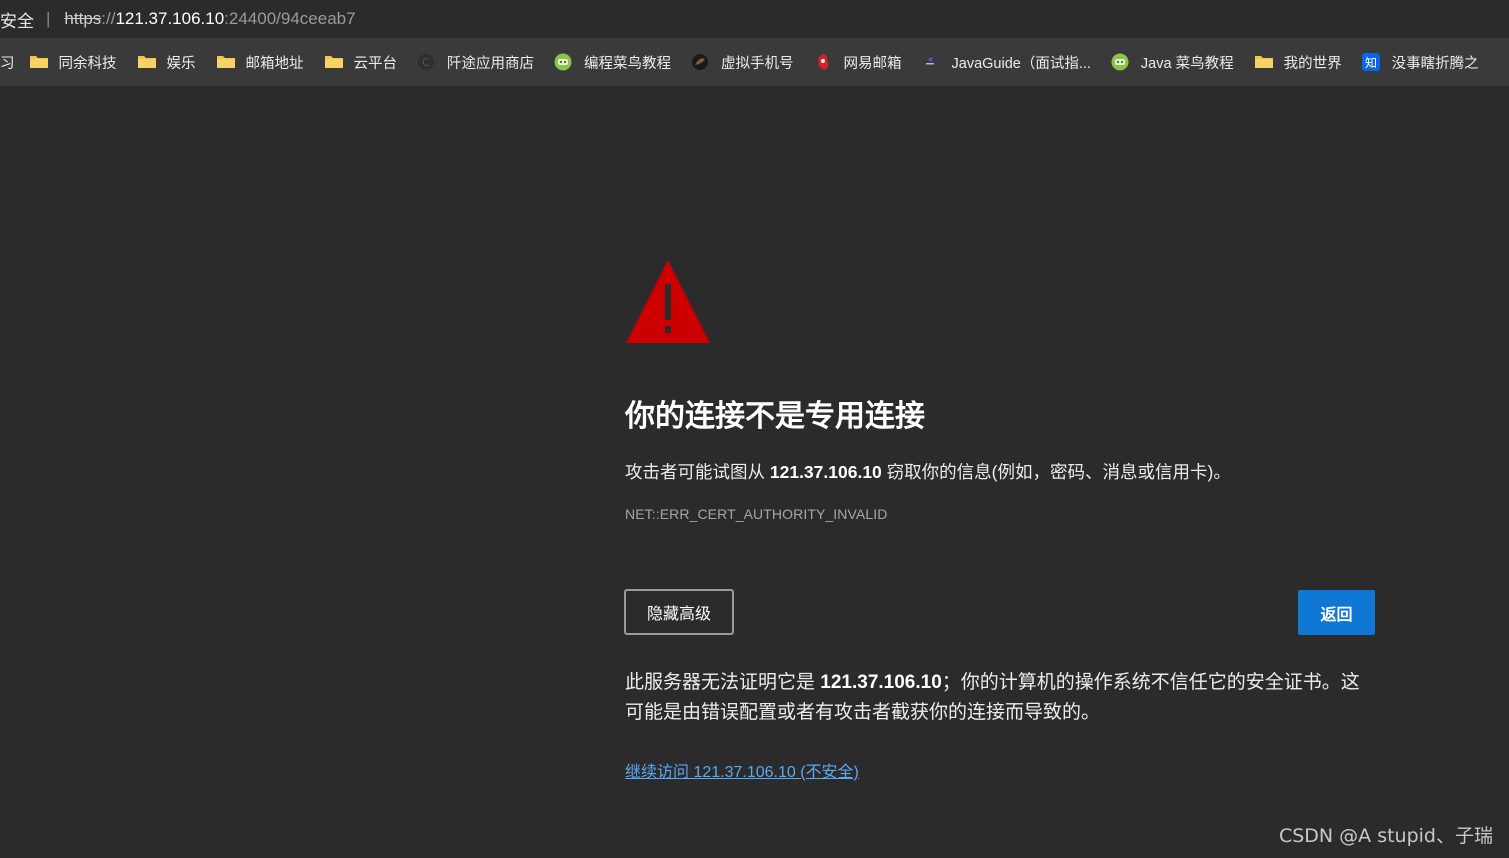 This screenshot has width=1509, height=858. Describe the element at coordinates (824, 62) in the screenshot. I see `netease-icon` at that location.